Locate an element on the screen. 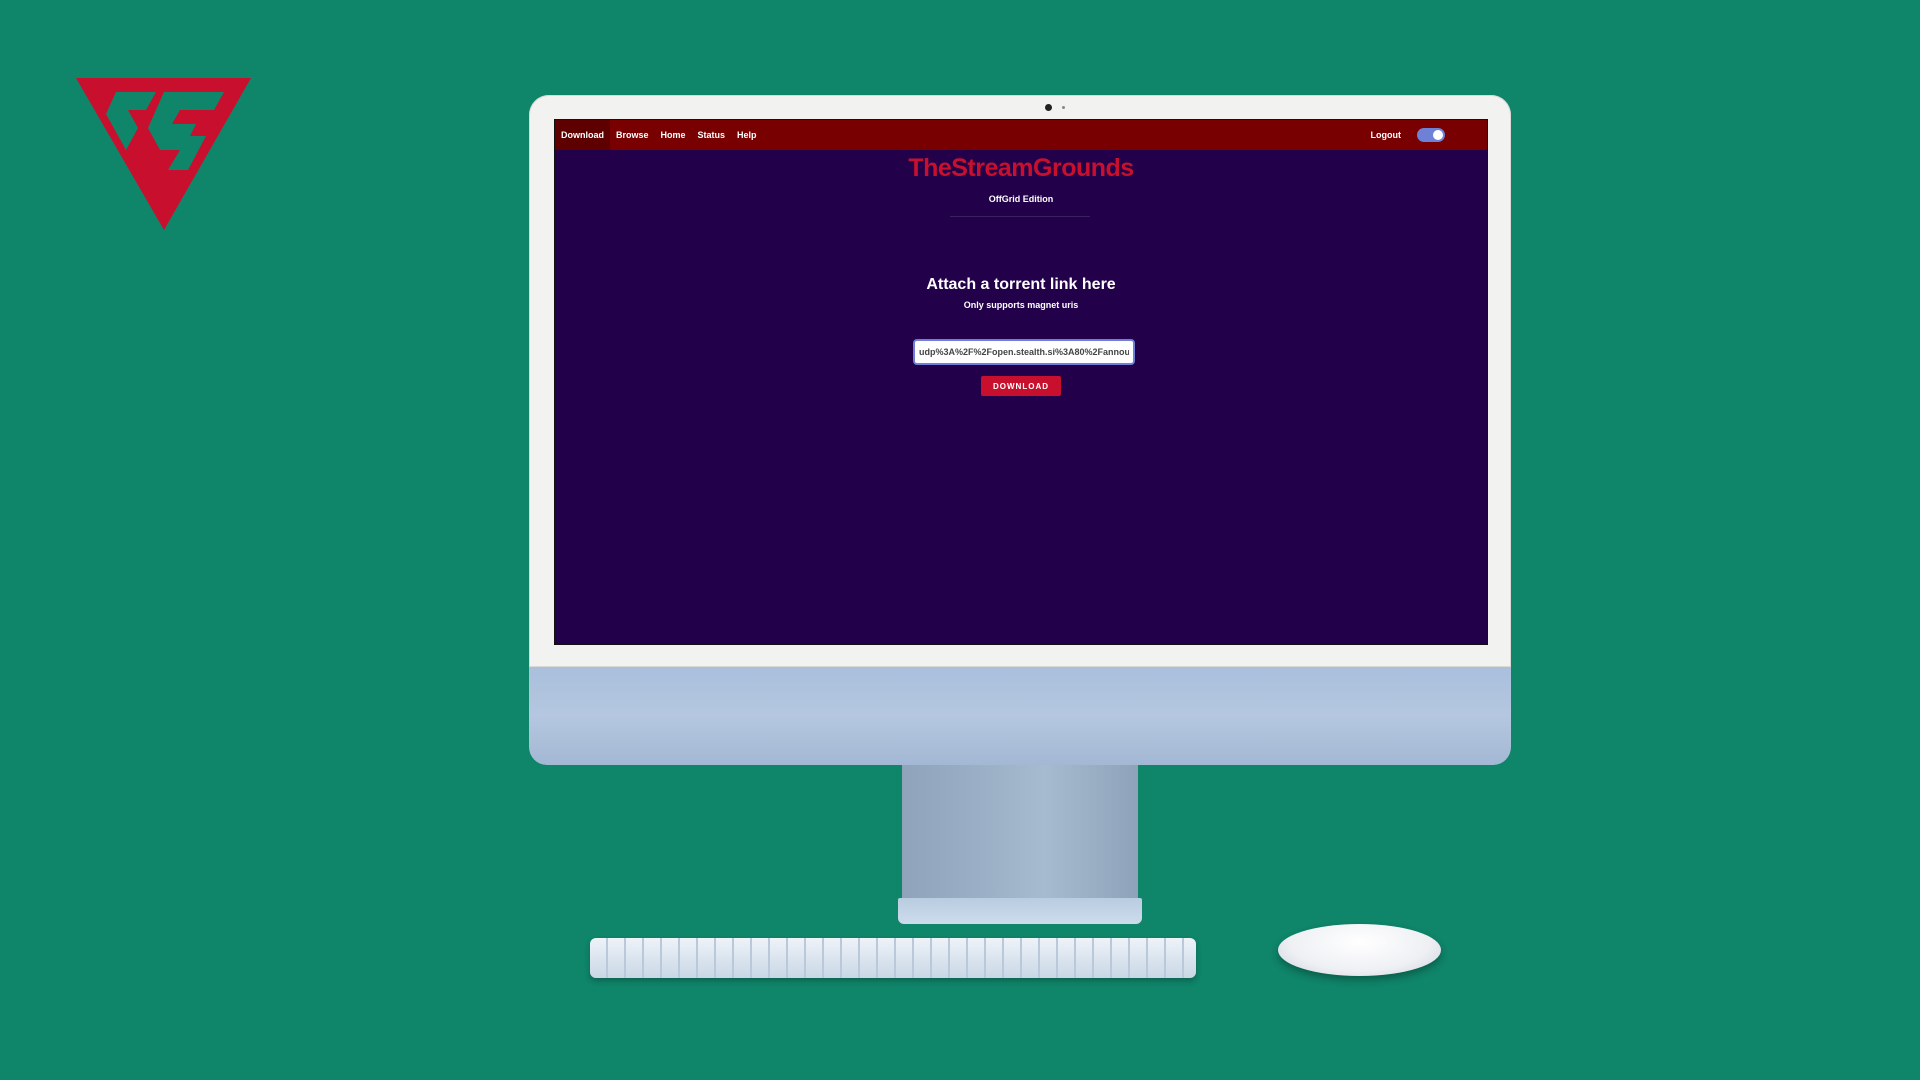 The image size is (1920, 1080). nav-item-browse: Browse is located at coordinates (632, 135).